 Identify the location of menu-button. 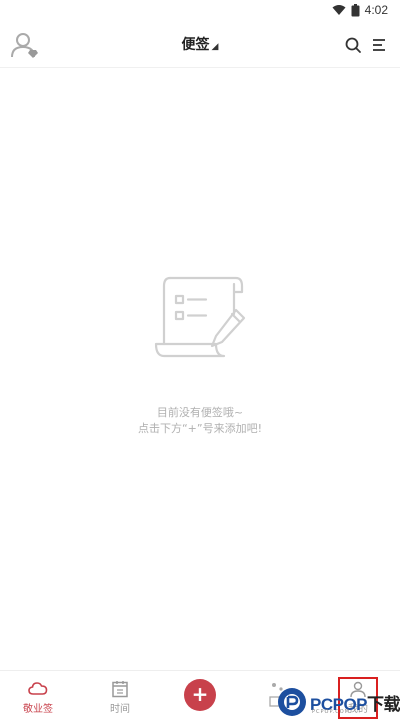
(379, 45).